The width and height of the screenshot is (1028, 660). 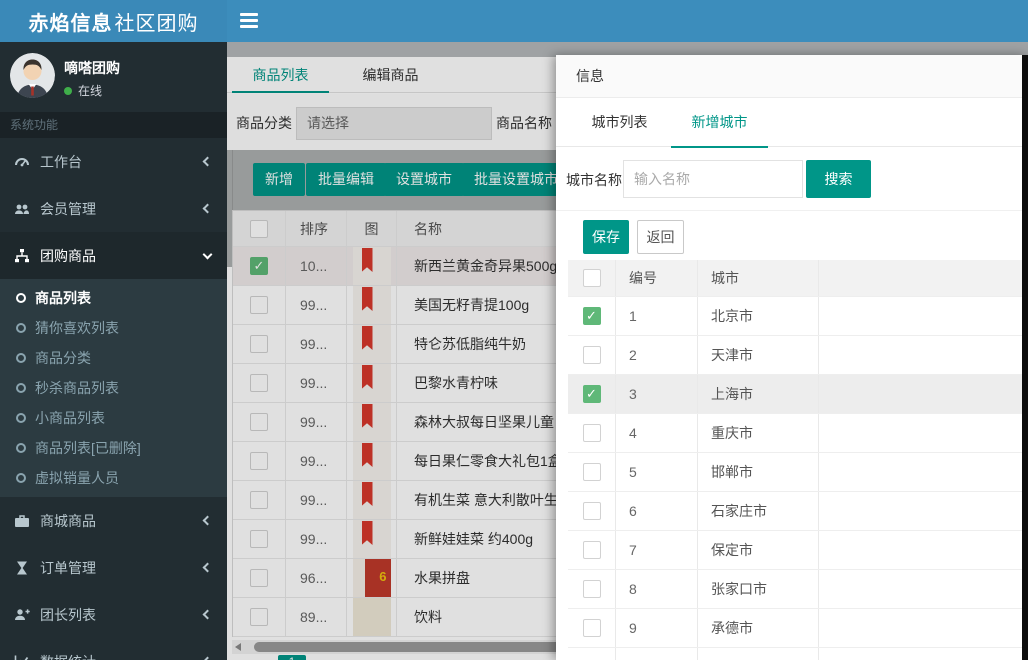 What do you see at coordinates (68, 91) in the screenshot?
I see `online-status-dot` at bounding box center [68, 91].